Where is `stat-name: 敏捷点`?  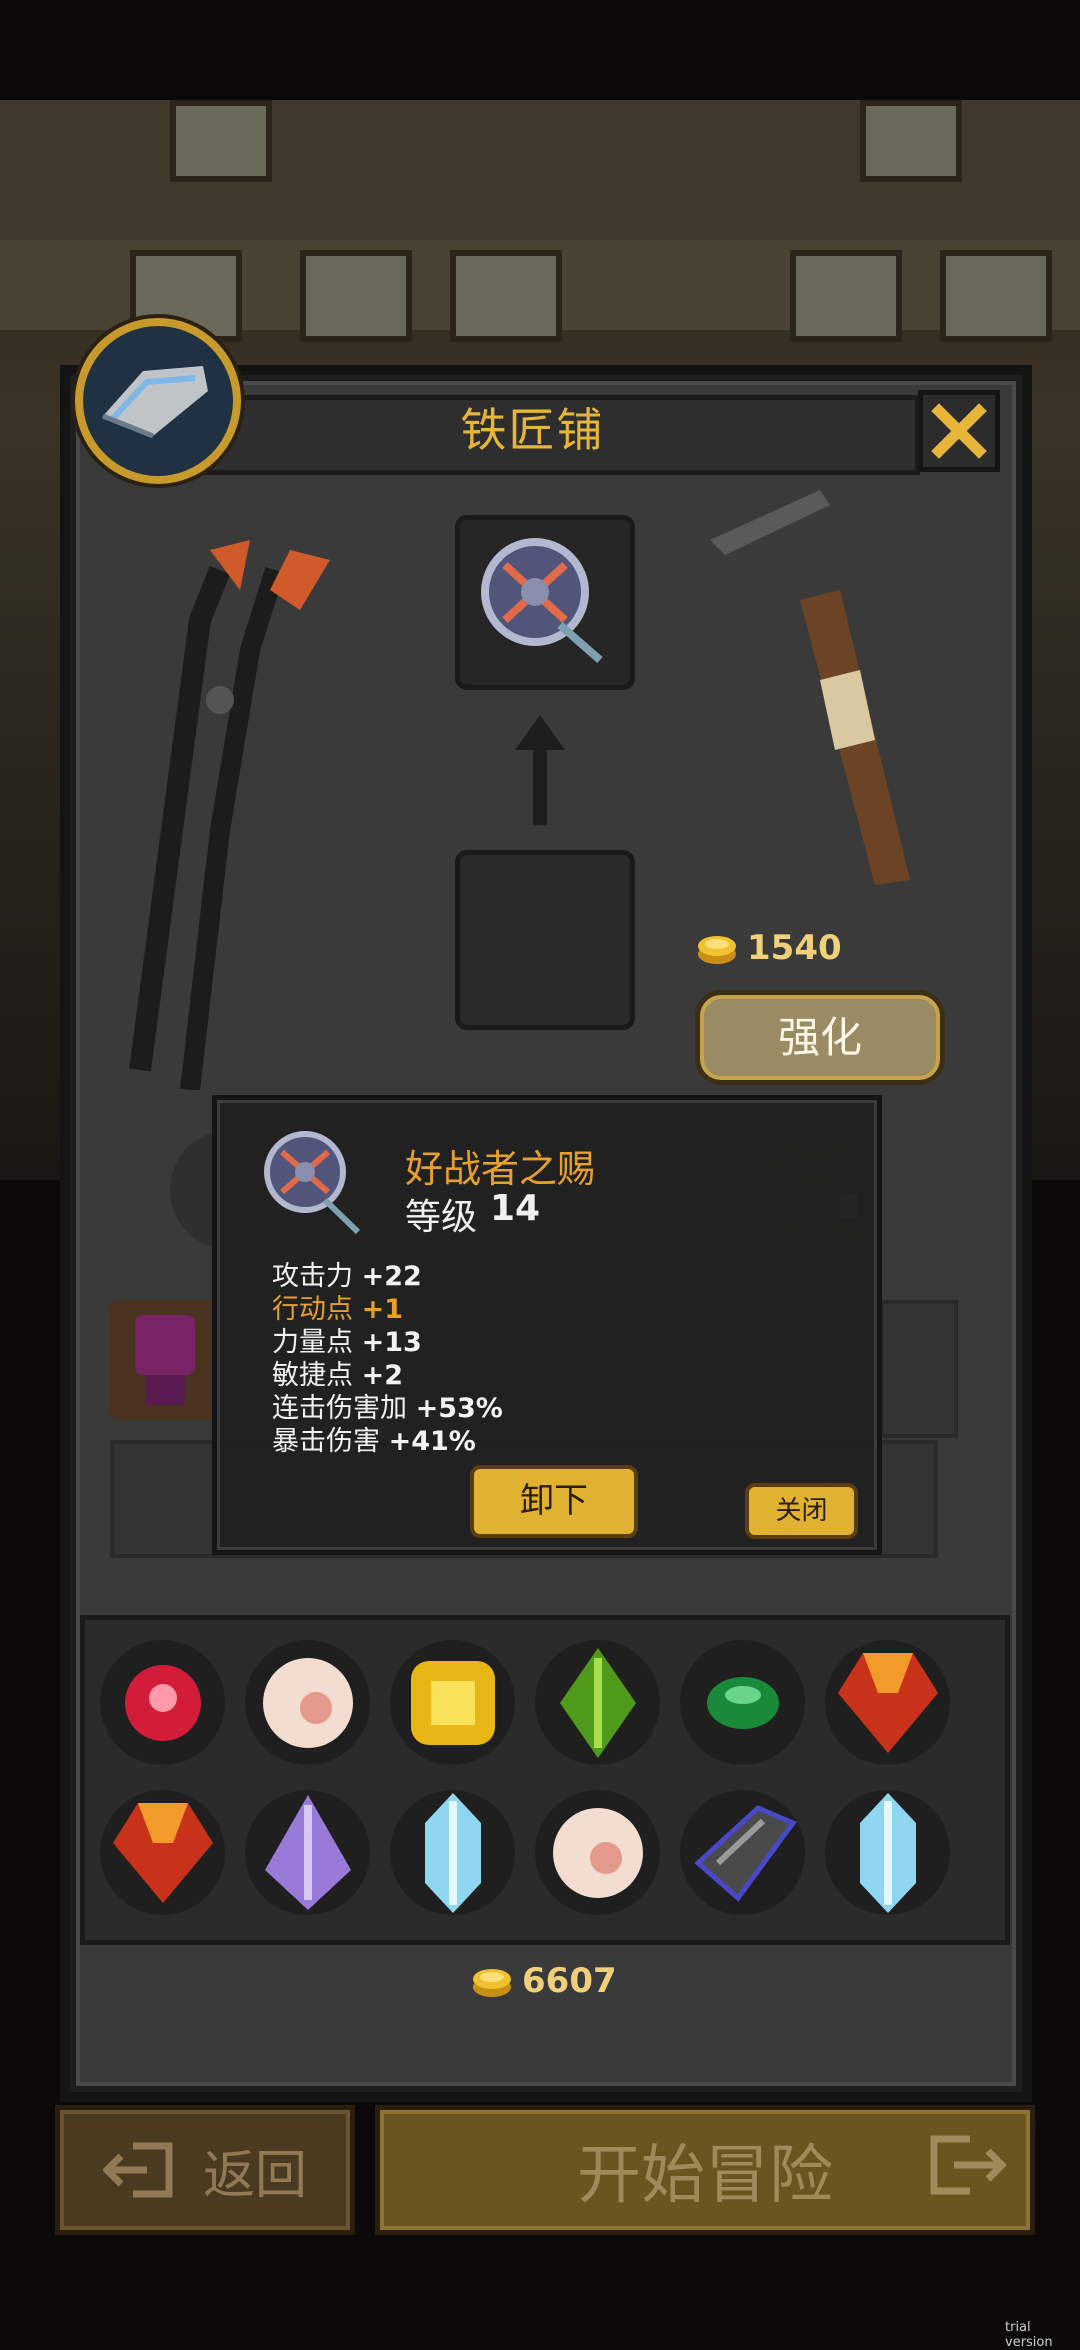
stat-name: 敏捷点 is located at coordinates (312, 1375).